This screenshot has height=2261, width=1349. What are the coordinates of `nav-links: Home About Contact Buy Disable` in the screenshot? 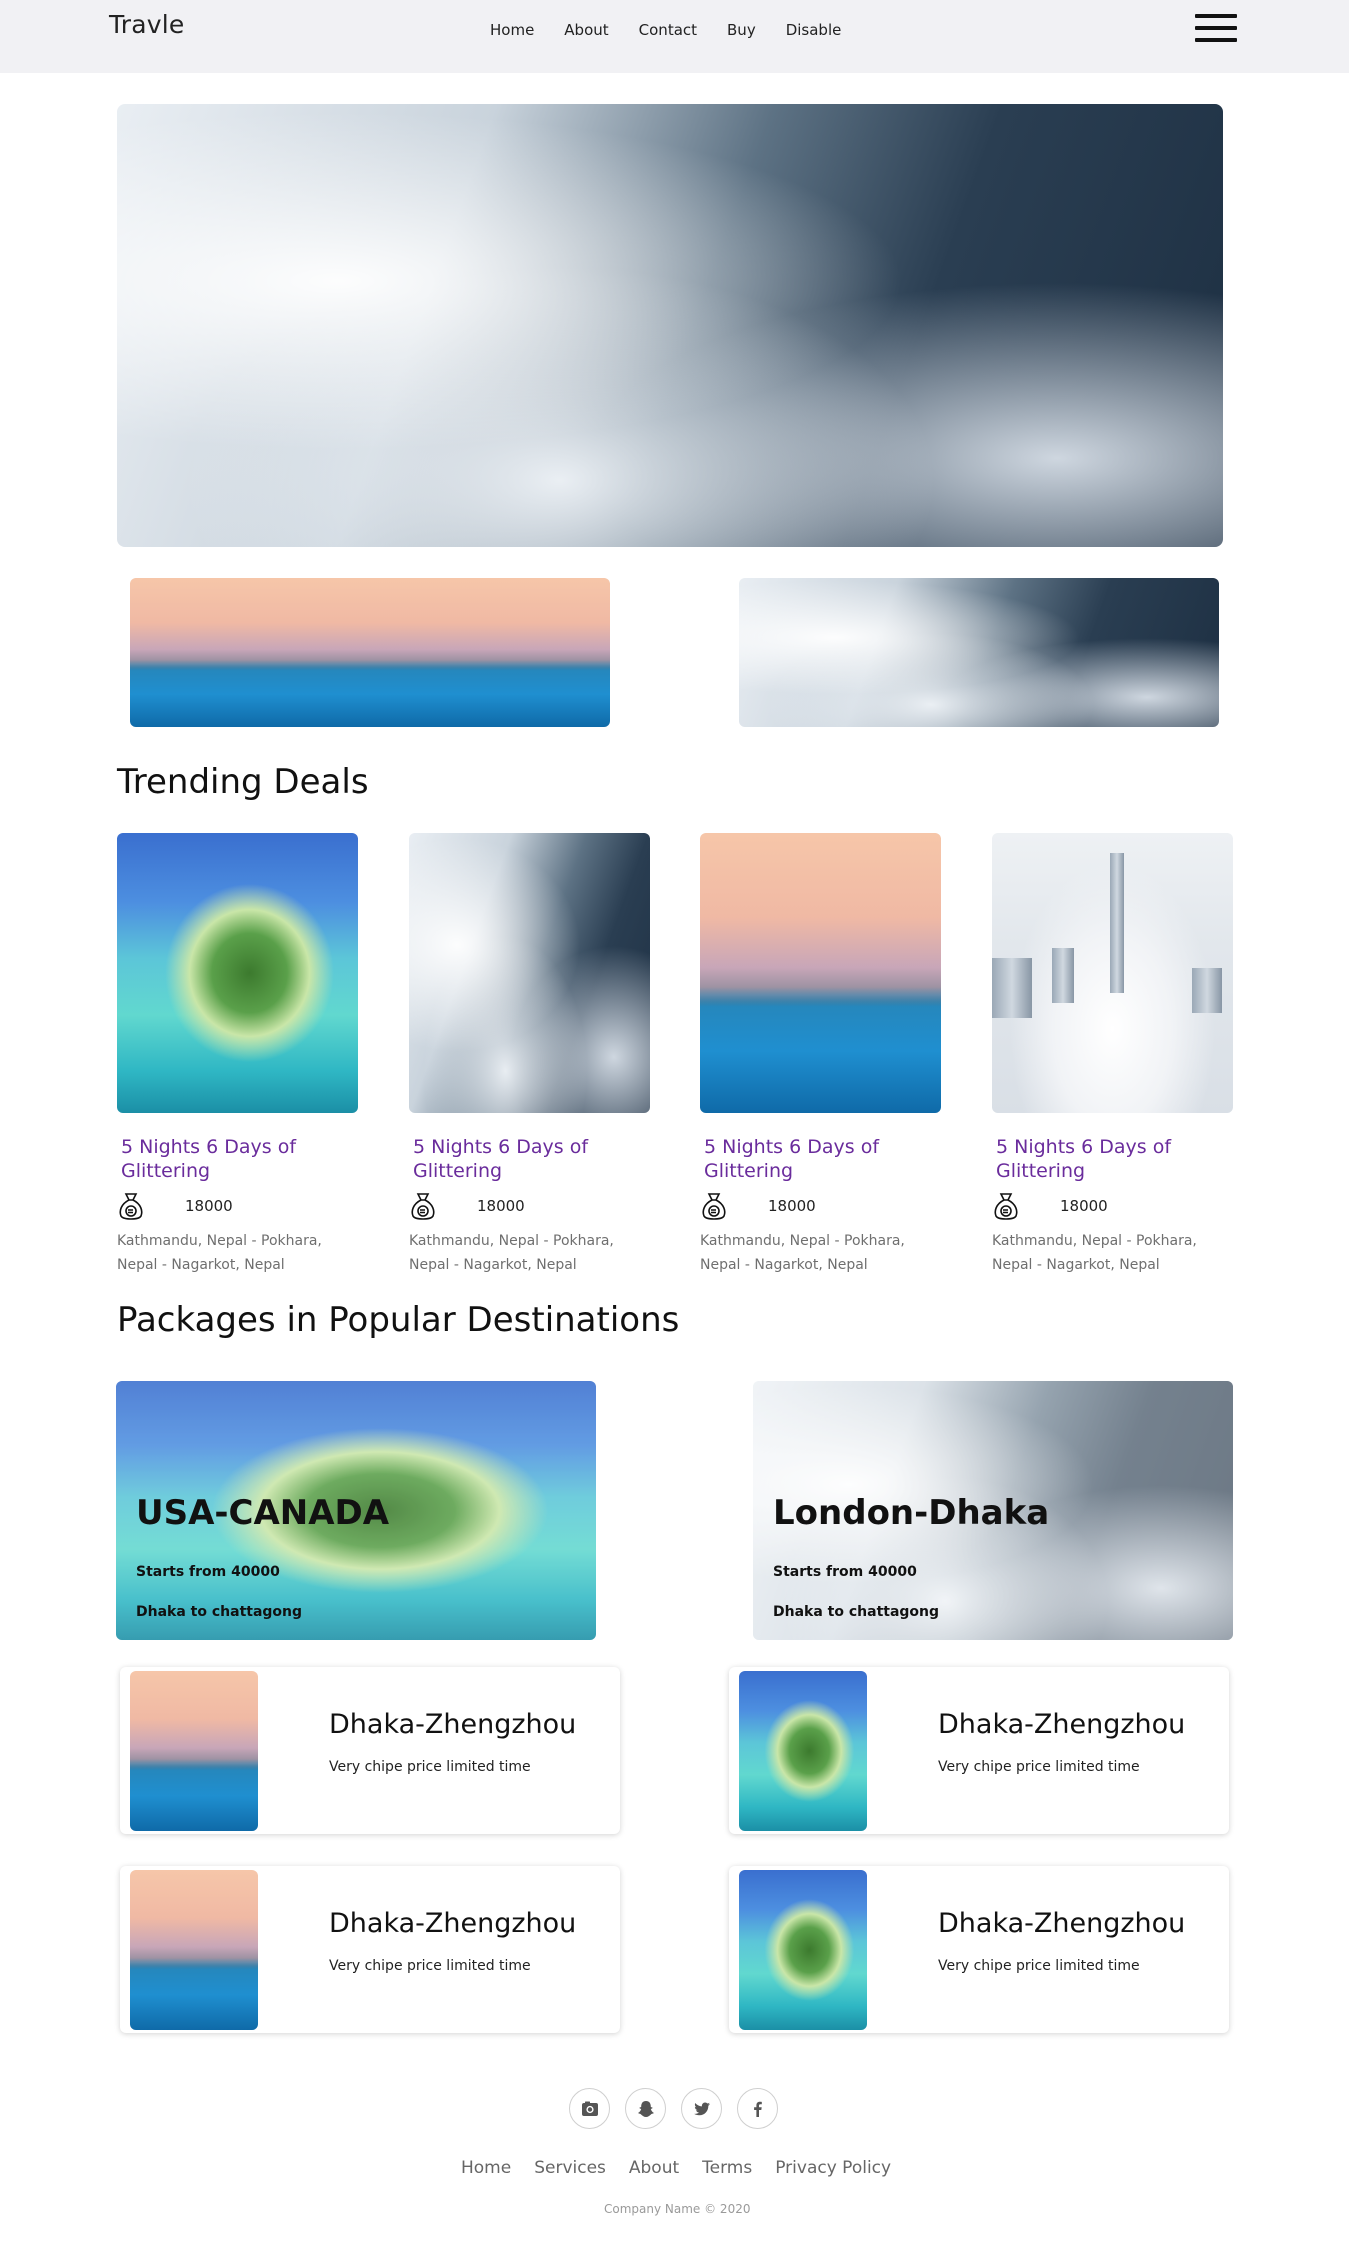 It's located at (680, 30).